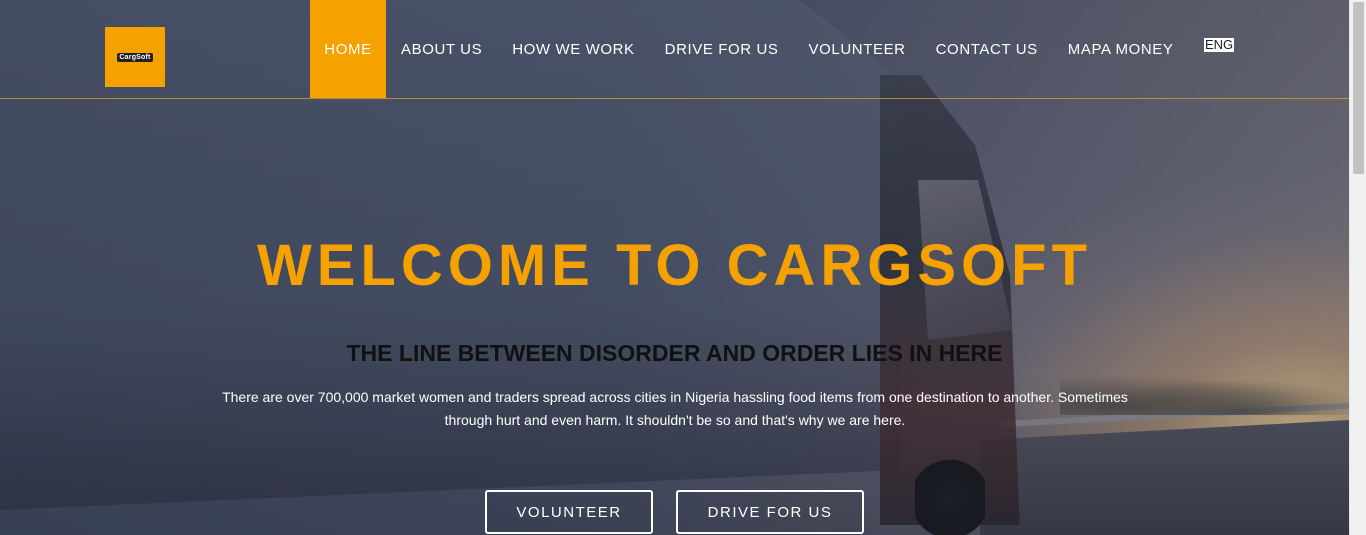  Describe the element at coordinates (348, 49) in the screenshot. I see `nav-item-home: HOME` at that location.